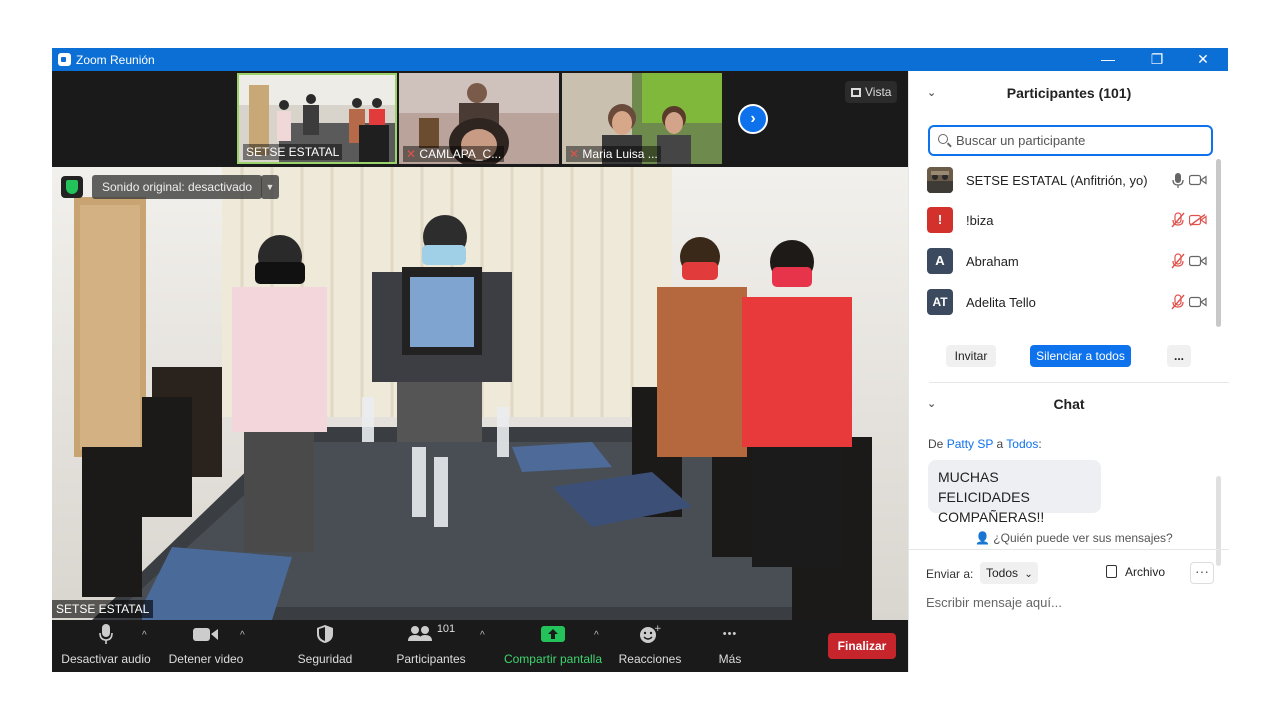 The image size is (1280, 720). I want to click on participant-row: AT Adelita Tello, so click(1072, 302).